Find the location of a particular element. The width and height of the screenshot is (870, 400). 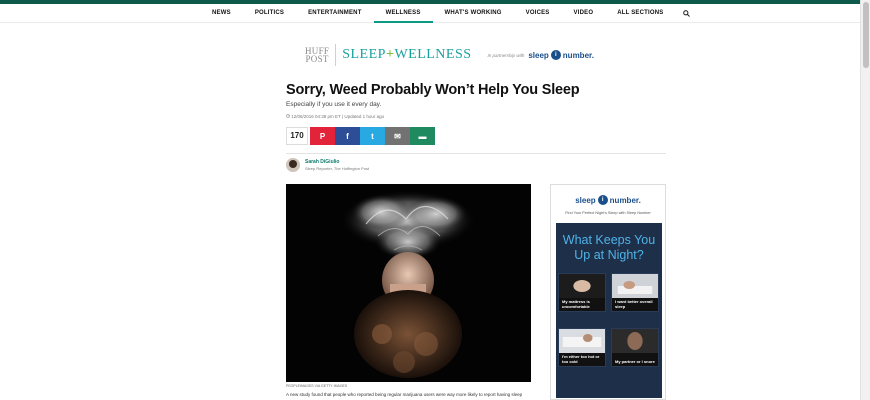

share-bar: 170 P f t ✉ ▬ is located at coordinates (360, 136).